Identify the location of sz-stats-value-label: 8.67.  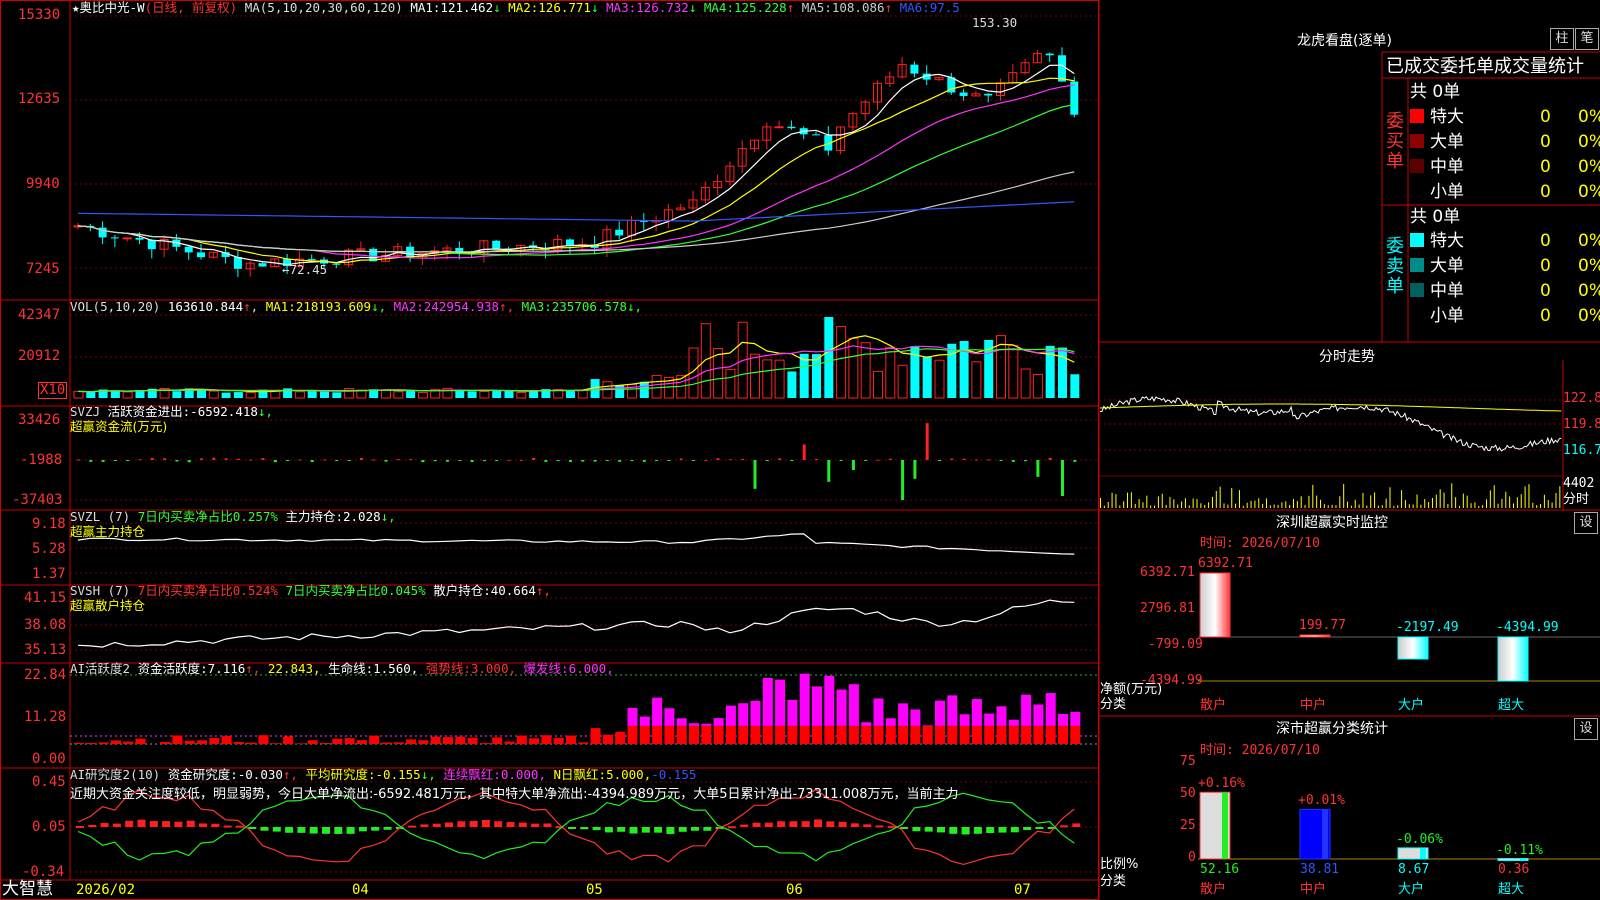
(1414, 869).